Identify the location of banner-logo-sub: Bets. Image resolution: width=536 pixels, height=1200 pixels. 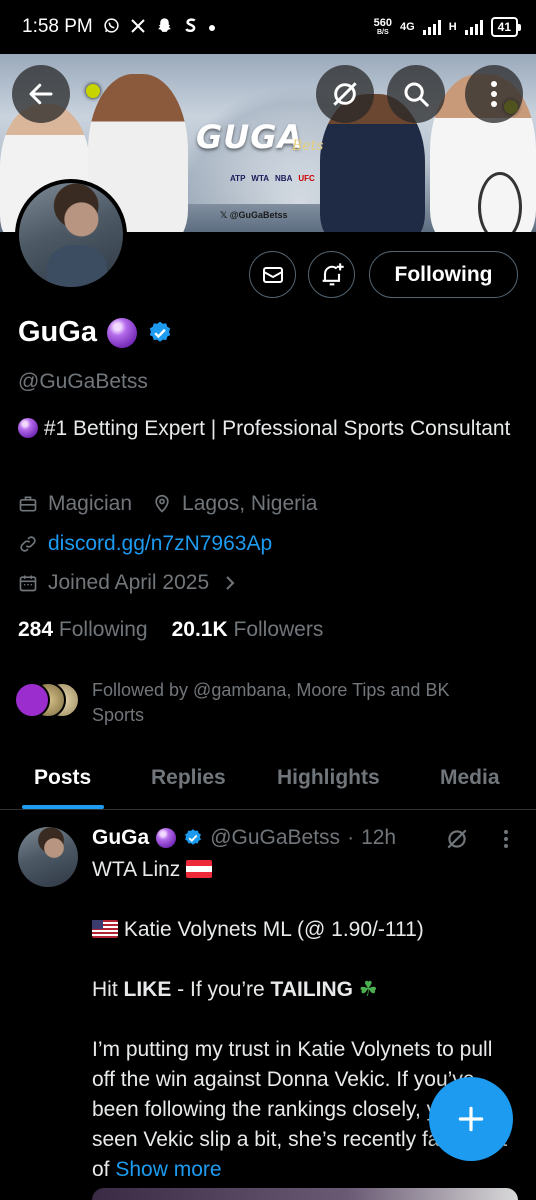
(308, 146).